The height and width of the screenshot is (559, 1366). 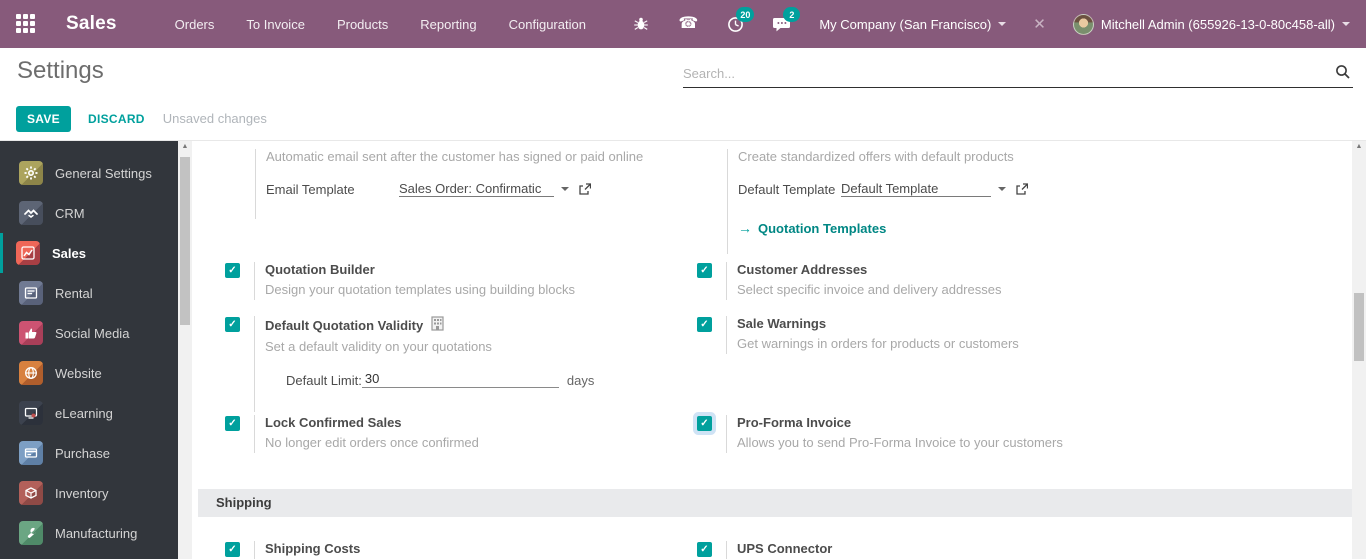 I want to click on sidebar-scrollbar: ▲, so click(x=185, y=350).